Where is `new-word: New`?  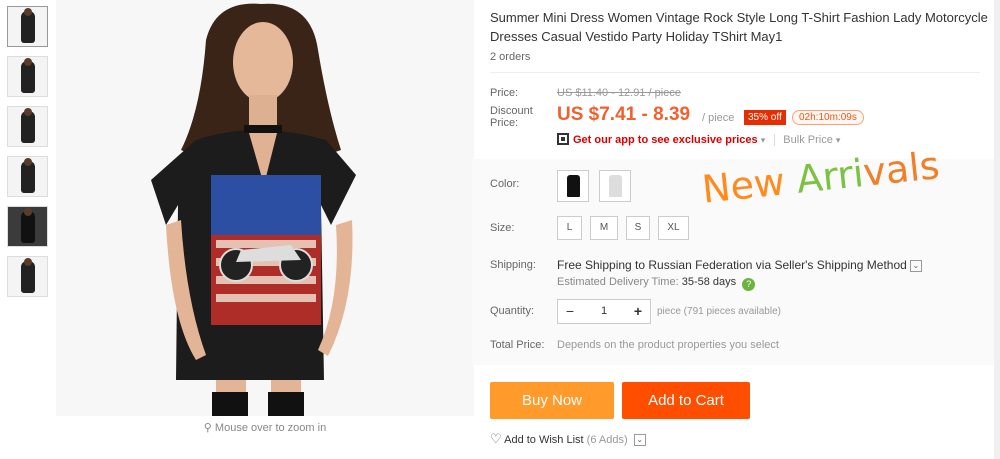 new-word: New is located at coordinates (744, 185).